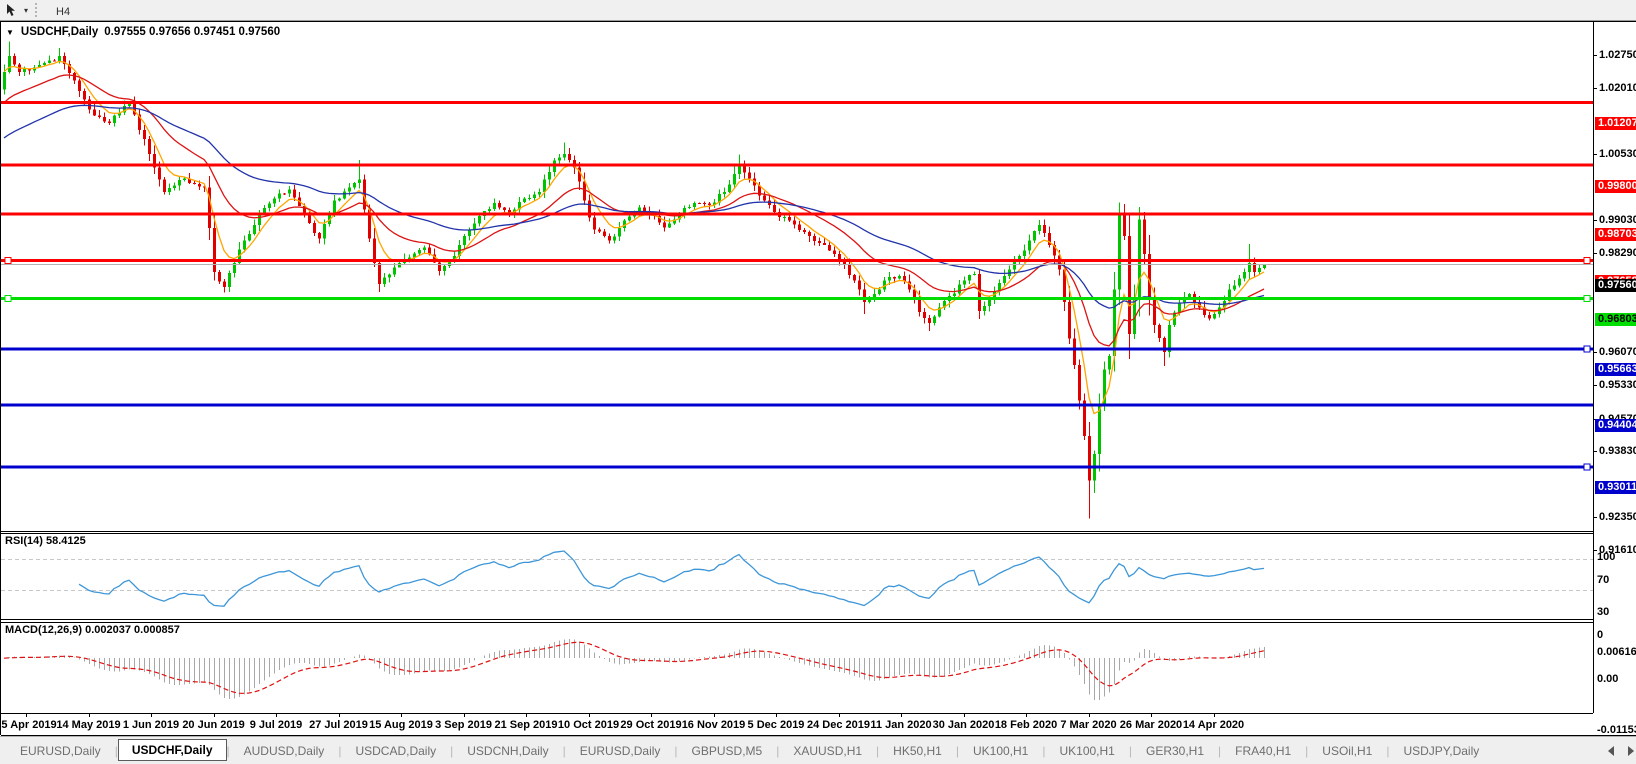 The width and height of the screenshot is (1636, 764). What do you see at coordinates (1615, 124) in the screenshot?
I see `level-price-label: 1.01207` at bounding box center [1615, 124].